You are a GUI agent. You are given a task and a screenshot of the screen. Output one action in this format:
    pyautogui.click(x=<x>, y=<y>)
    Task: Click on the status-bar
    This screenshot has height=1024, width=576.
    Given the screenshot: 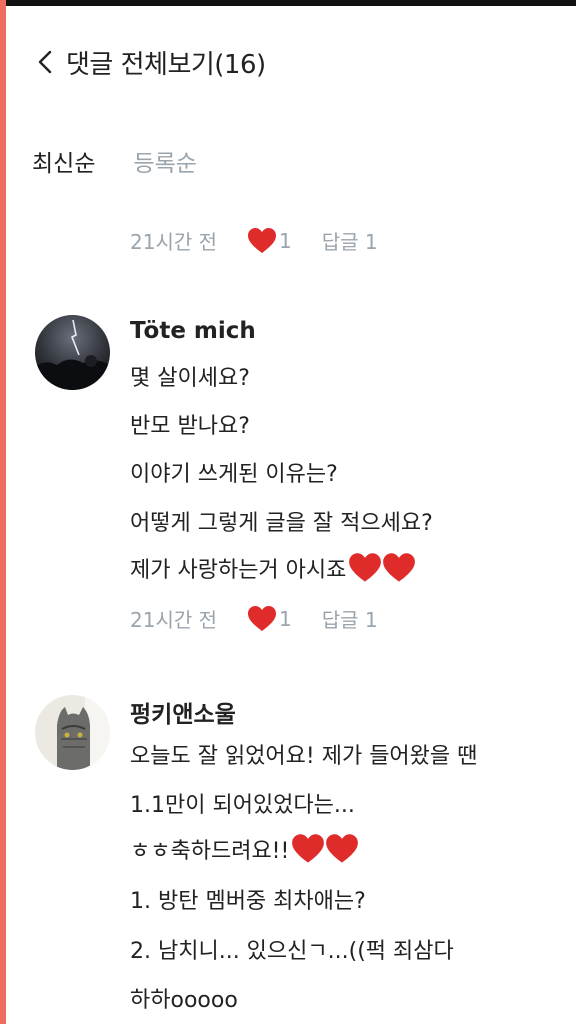 What is the action you would take?
    pyautogui.click(x=288, y=3)
    